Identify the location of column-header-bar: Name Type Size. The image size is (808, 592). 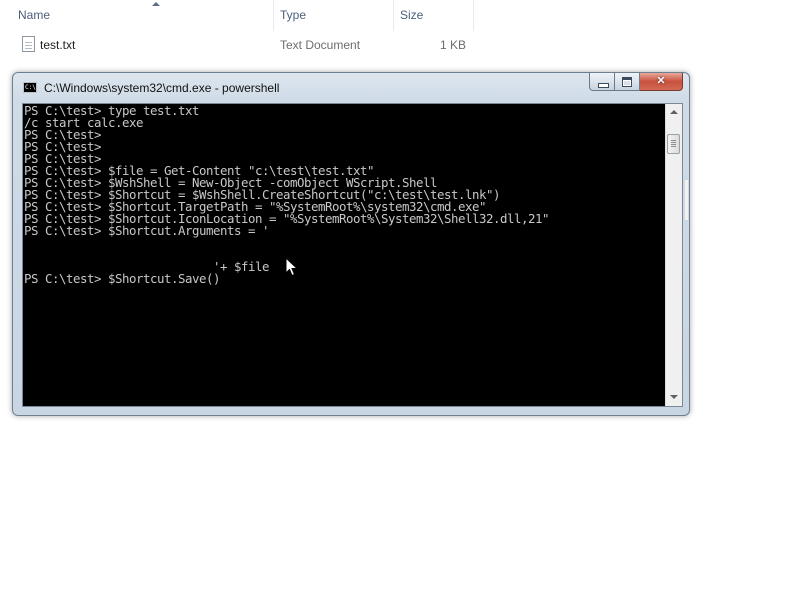
(237, 16).